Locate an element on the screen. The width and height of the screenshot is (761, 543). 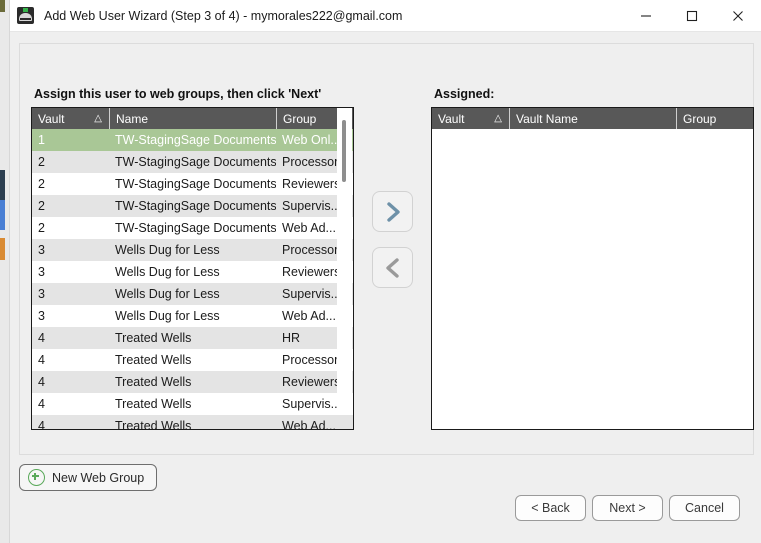
assigned-label: Assigned: is located at coordinates (464, 94).